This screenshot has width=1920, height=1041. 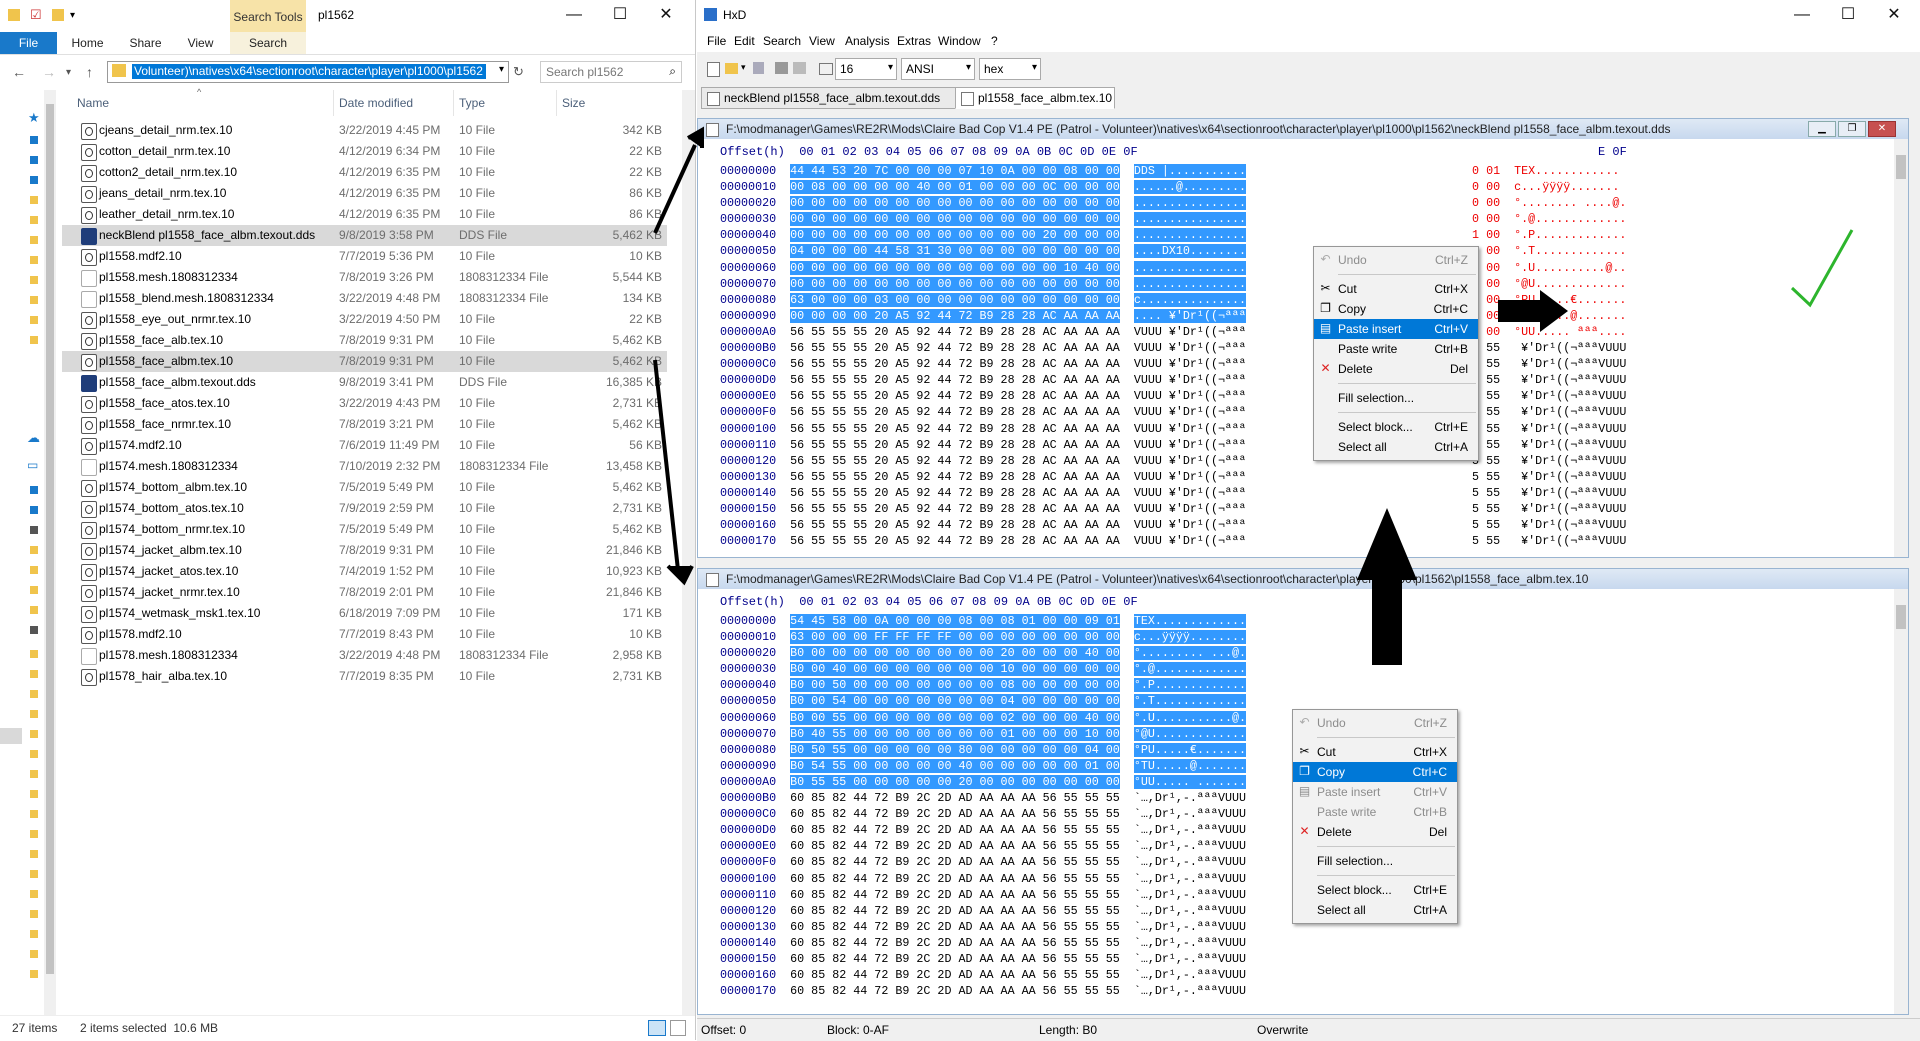 What do you see at coordinates (1533, 311) in the screenshot?
I see `arrow-right-annotation` at bounding box center [1533, 311].